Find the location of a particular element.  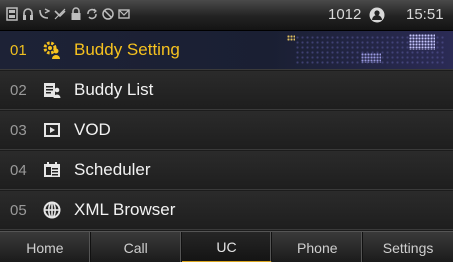

menu-item-vod: 03 VOD is located at coordinates (226, 130).